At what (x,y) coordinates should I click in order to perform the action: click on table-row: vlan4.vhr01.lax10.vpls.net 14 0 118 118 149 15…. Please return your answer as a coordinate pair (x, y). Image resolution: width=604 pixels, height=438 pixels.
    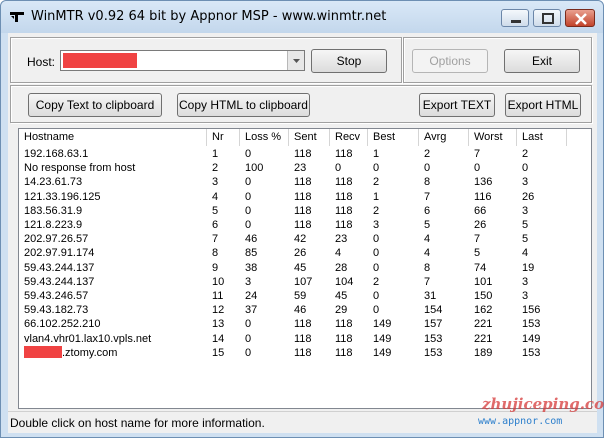
    Looking at the image, I should click on (305, 339).